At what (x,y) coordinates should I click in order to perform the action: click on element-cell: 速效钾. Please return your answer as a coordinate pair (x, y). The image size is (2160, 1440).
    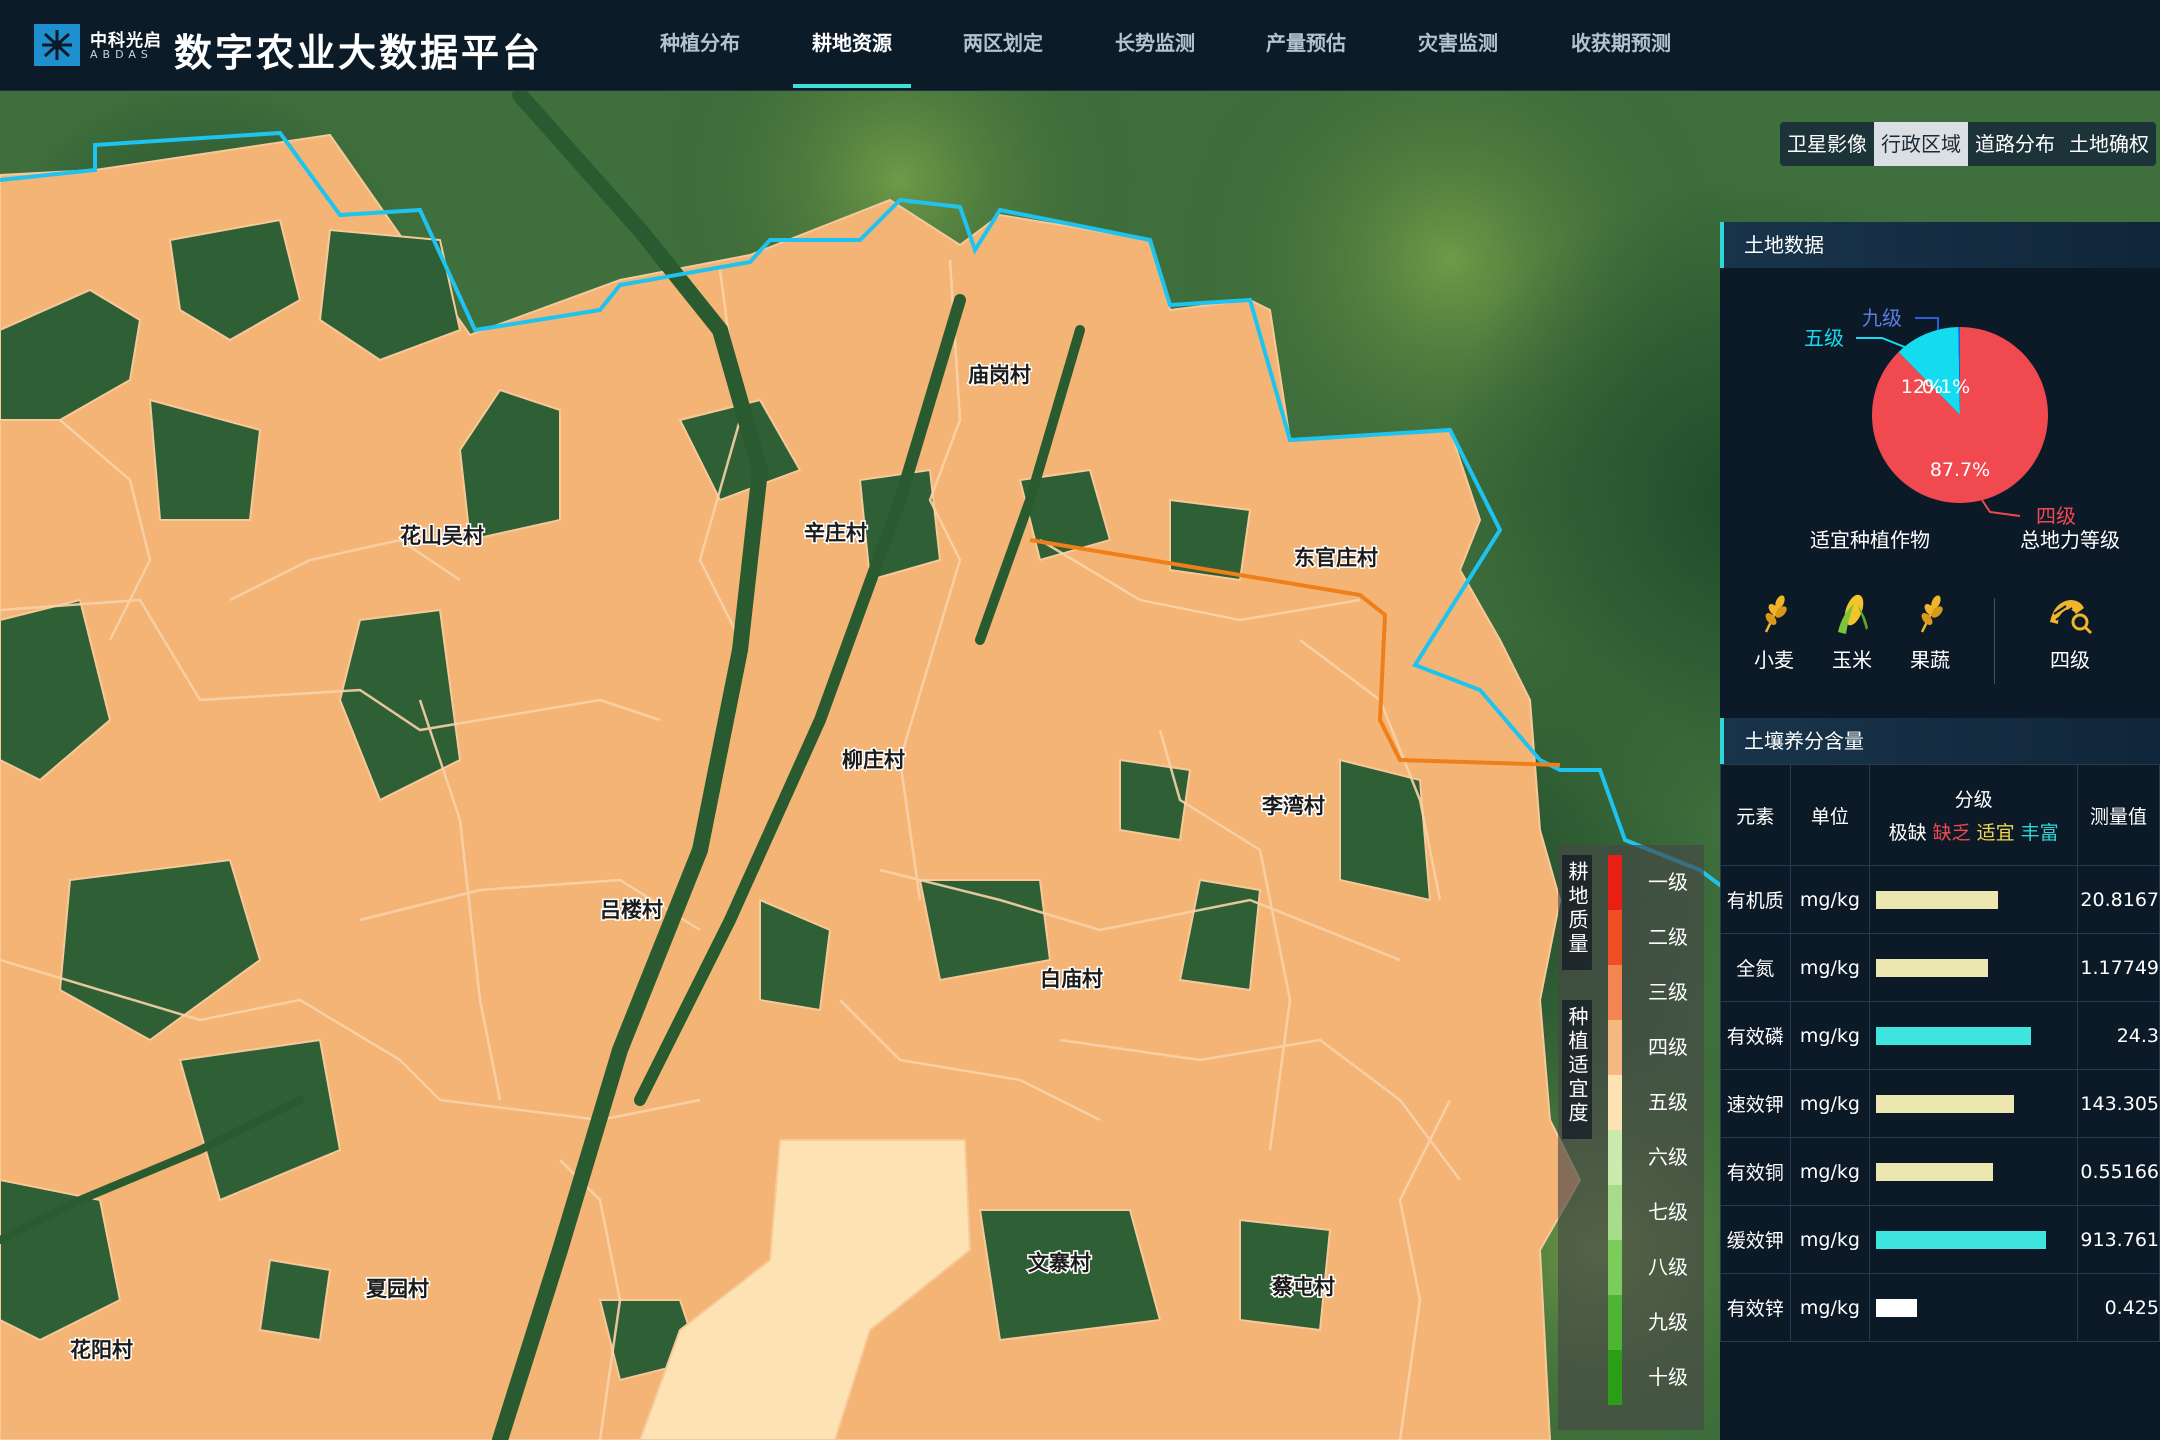
    Looking at the image, I should click on (1755, 1103).